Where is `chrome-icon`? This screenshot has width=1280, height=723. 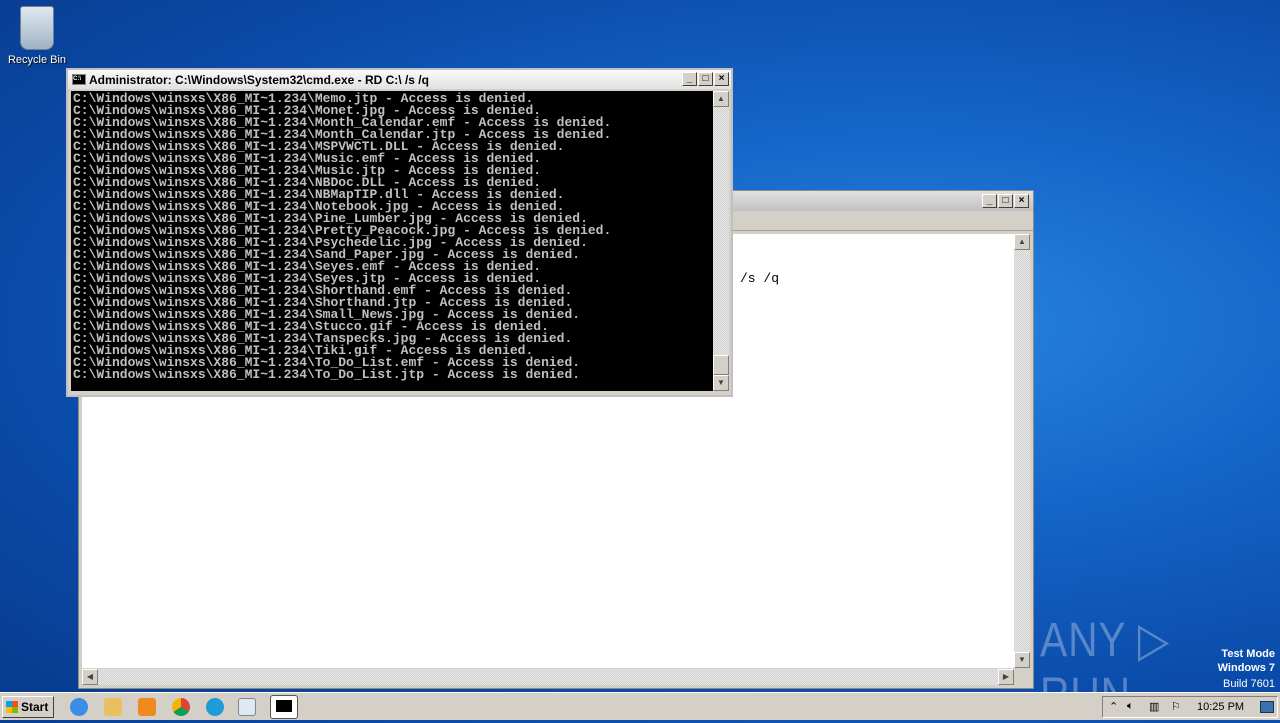
chrome-icon is located at coordinates (181, 707).